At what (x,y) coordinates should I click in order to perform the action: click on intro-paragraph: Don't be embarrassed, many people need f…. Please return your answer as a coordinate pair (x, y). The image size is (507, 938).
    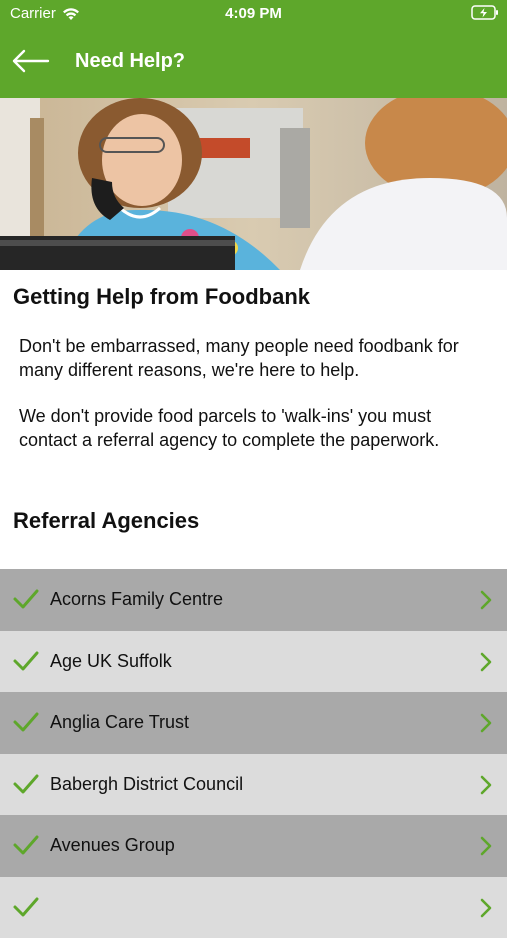
    Looking at the image, I should click on (254, 358).